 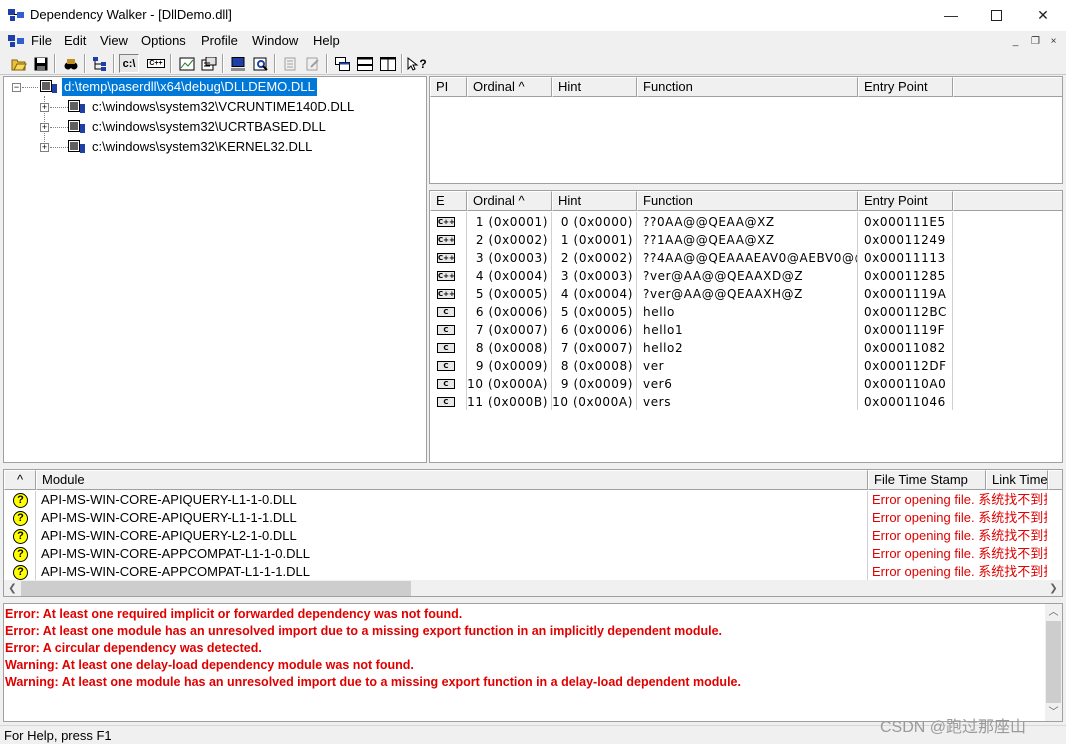 I want to click on tree-child-module: c:\windows\system32\VCRUNTIME140D.DLL, so click(x=223, y=107).